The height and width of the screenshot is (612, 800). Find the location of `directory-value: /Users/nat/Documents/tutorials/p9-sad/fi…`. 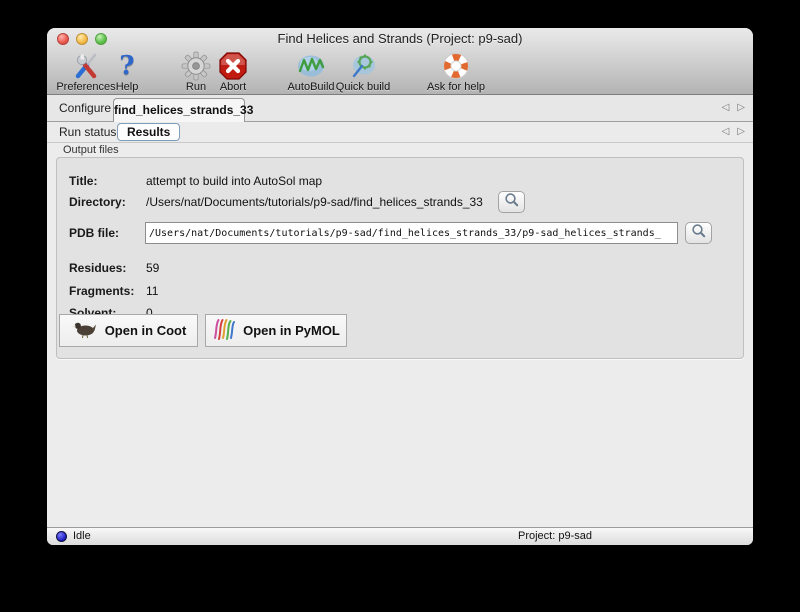

directory-value: /Users/nat/Documents/tutorials/p9-sad/fi… is located at coordinates (314, 202).